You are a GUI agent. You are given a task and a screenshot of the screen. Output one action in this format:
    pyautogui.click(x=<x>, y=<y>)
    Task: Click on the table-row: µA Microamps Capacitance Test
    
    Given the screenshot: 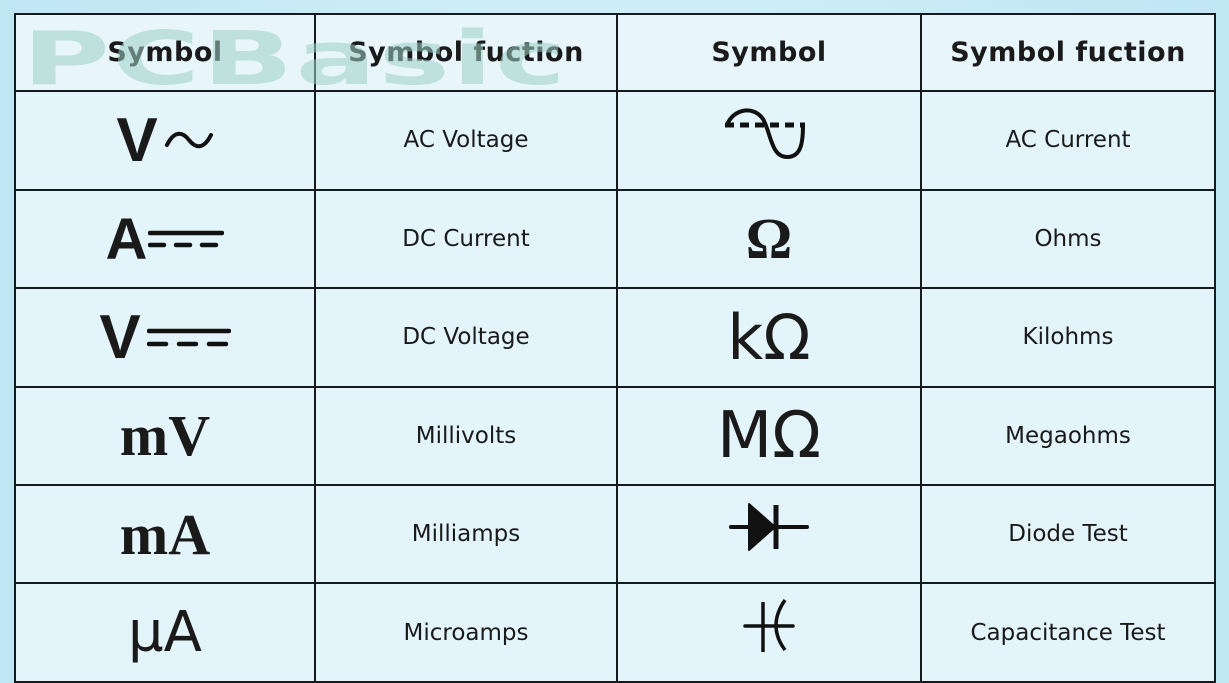 What is the action you would take?
    pyautogui.click(x=615, y=632)
    